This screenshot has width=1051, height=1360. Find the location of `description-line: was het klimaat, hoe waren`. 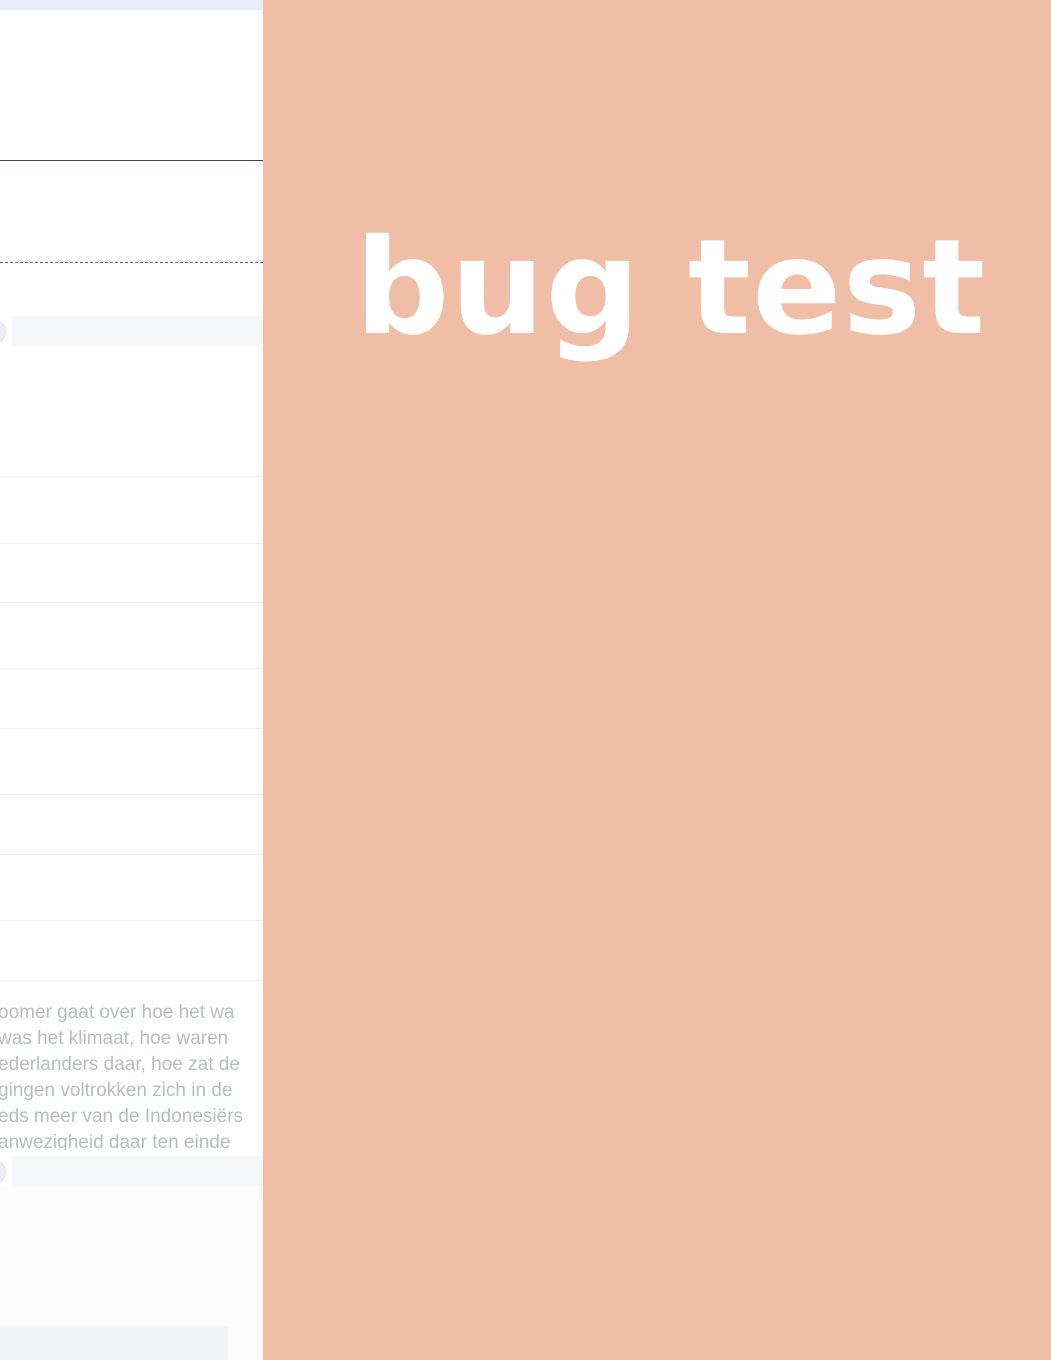

description-line: was het klimaat, hoe waren is located at coordinates (114, 1038).